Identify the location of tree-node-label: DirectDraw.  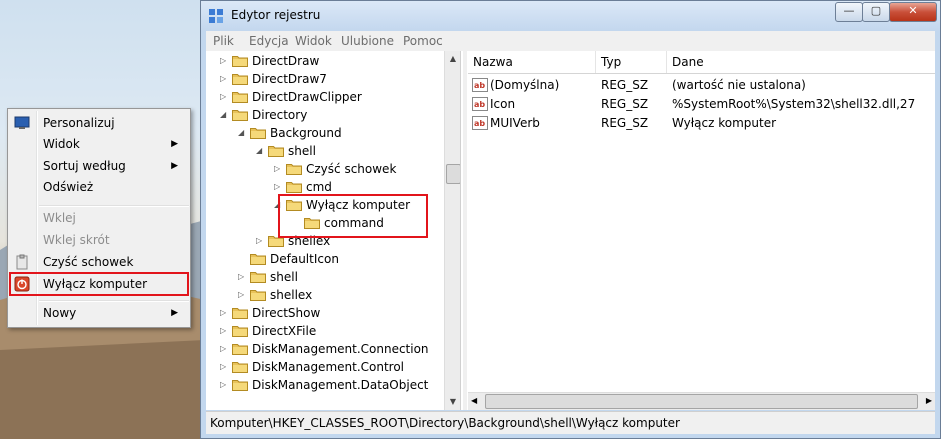
(286, 61).